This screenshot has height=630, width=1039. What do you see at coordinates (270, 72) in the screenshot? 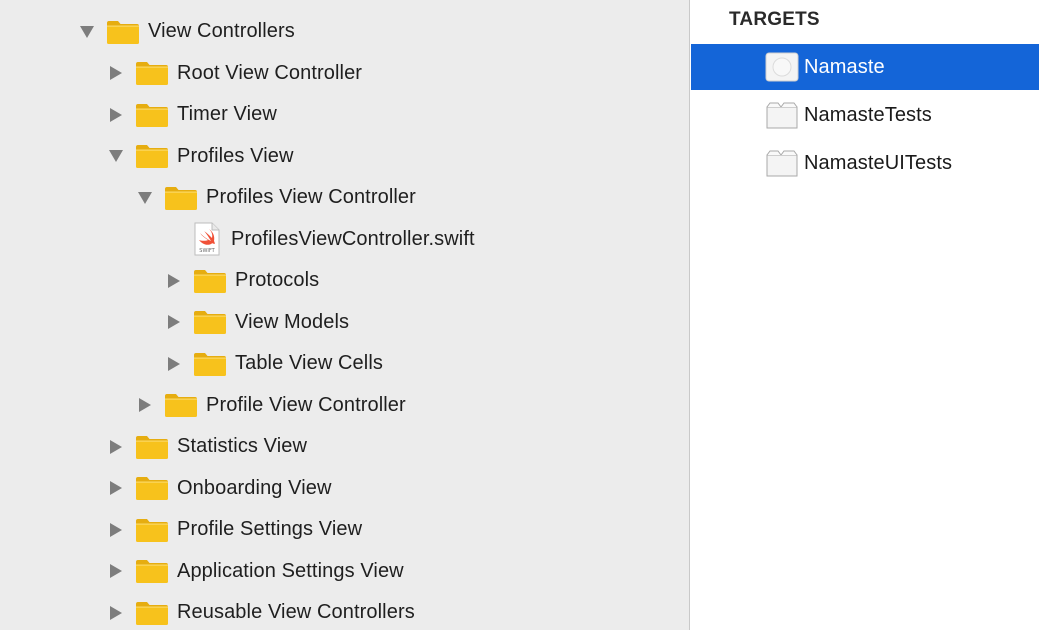
I see `tree-row-label: Root View Controller` at bounding box center [270, 72].